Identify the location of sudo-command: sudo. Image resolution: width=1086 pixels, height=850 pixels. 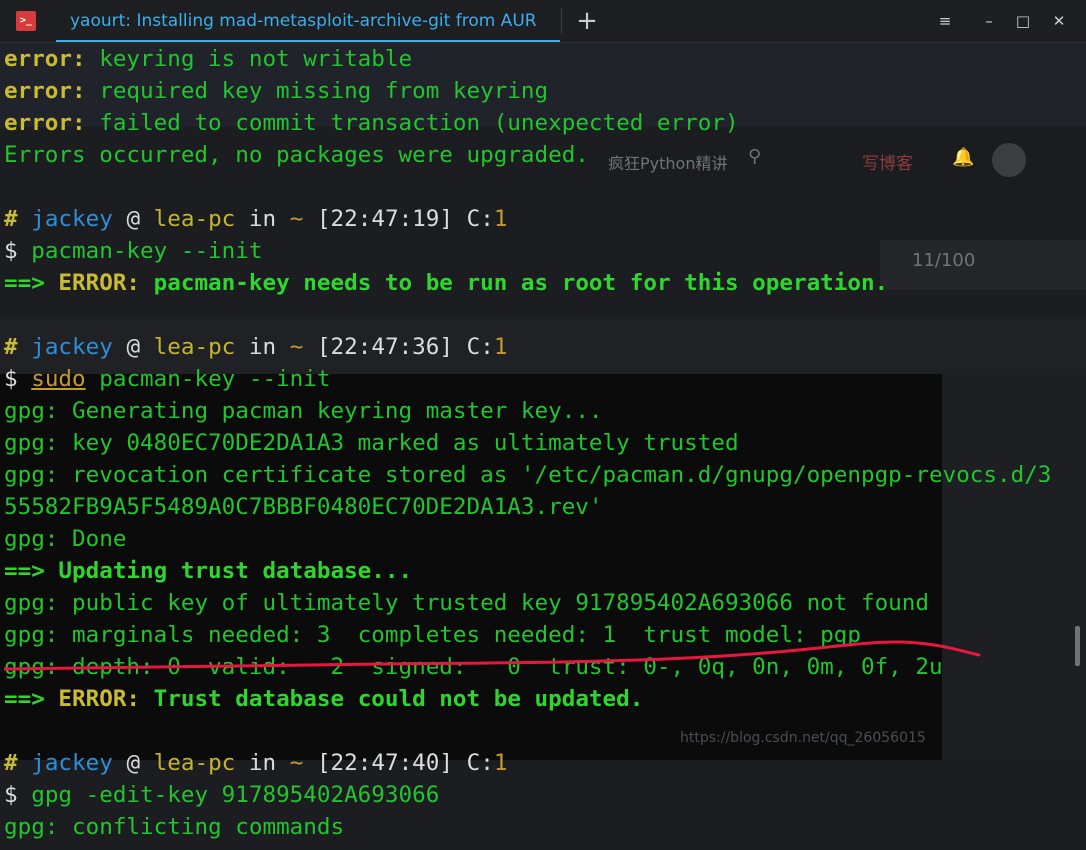
(58, 379).